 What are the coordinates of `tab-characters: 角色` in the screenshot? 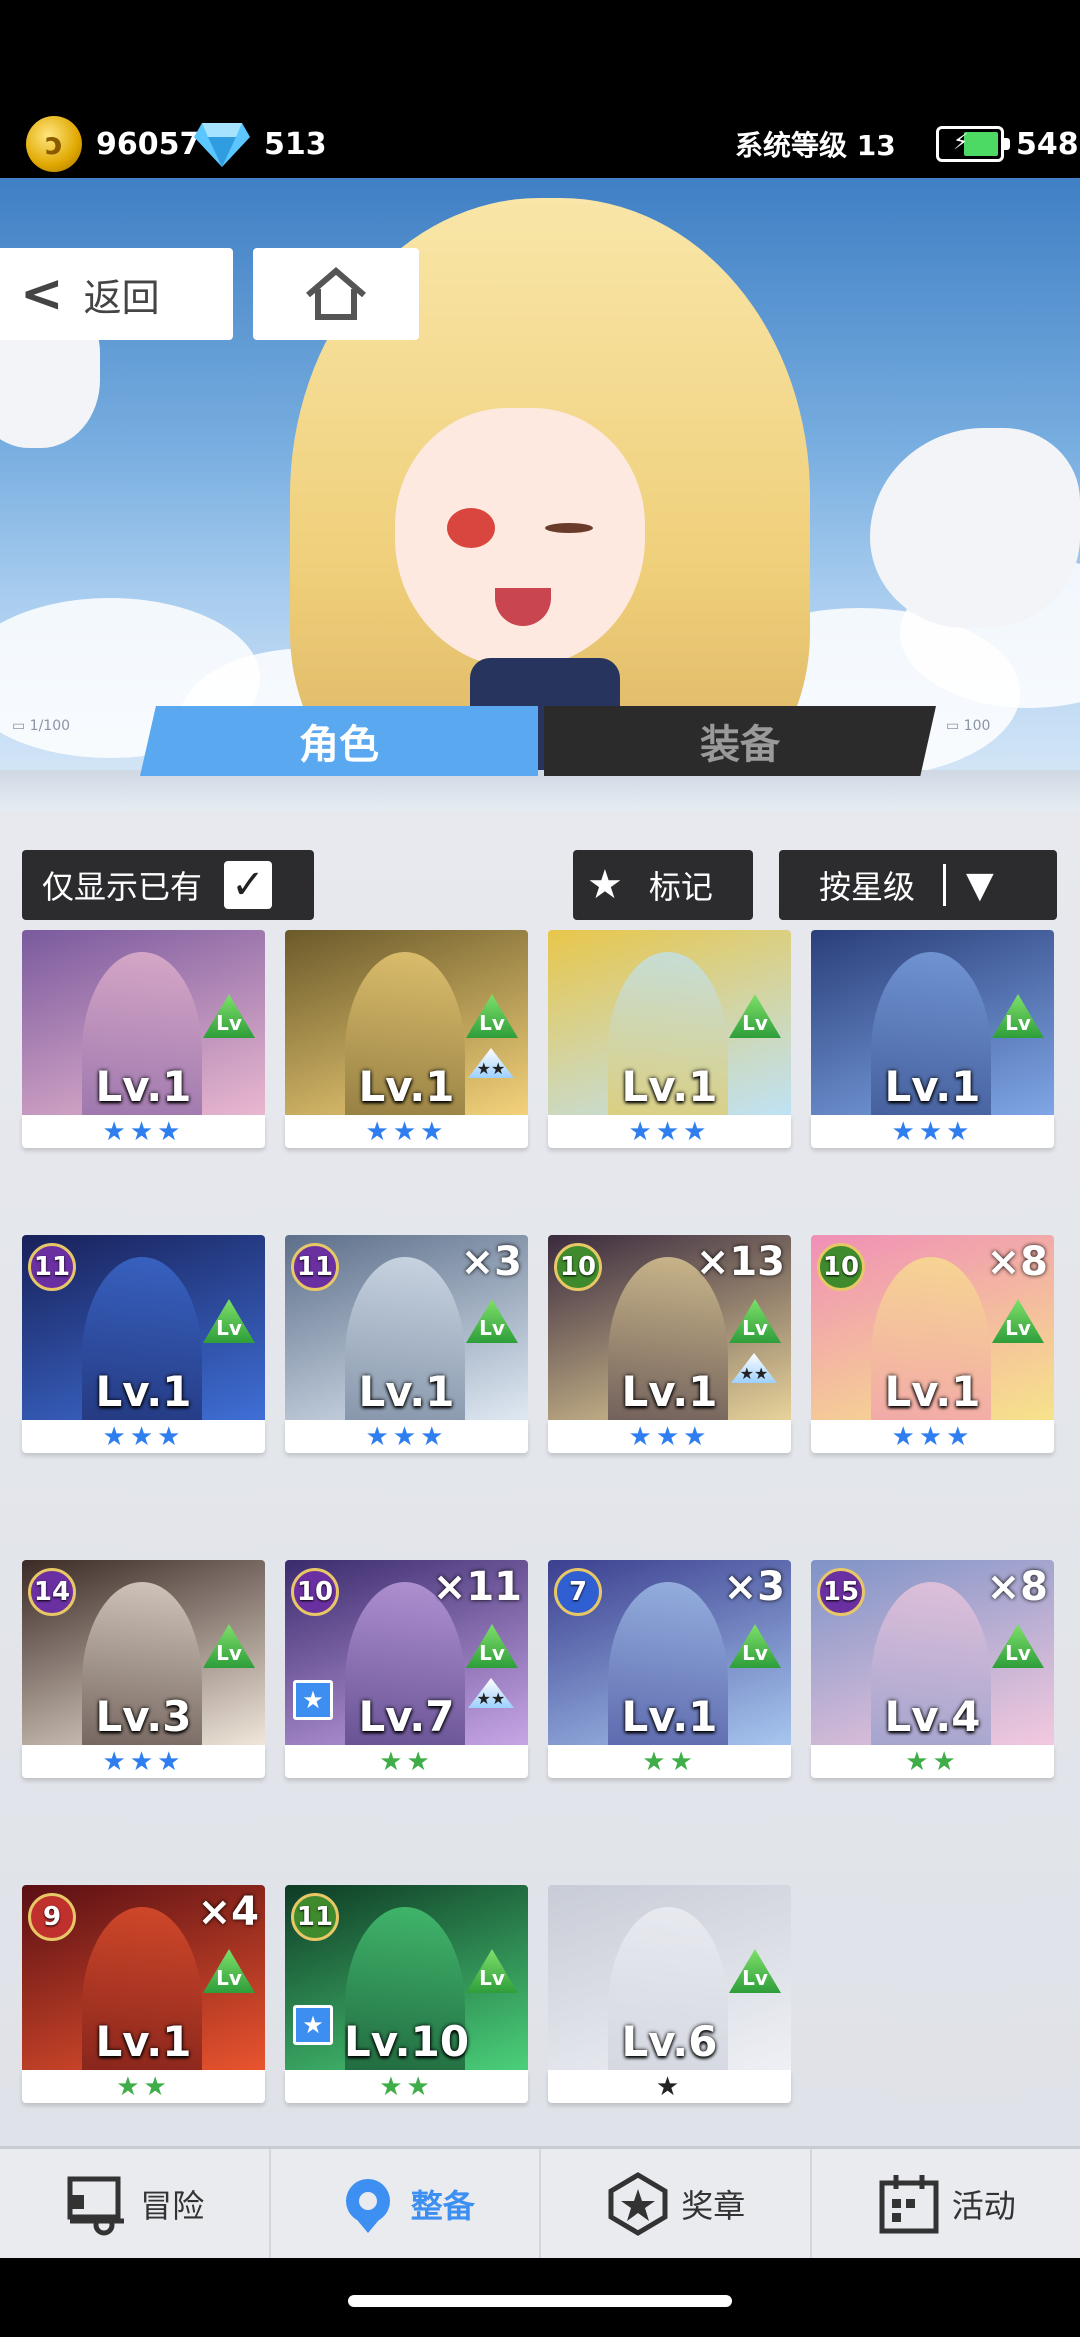 It's located at (339, 741).